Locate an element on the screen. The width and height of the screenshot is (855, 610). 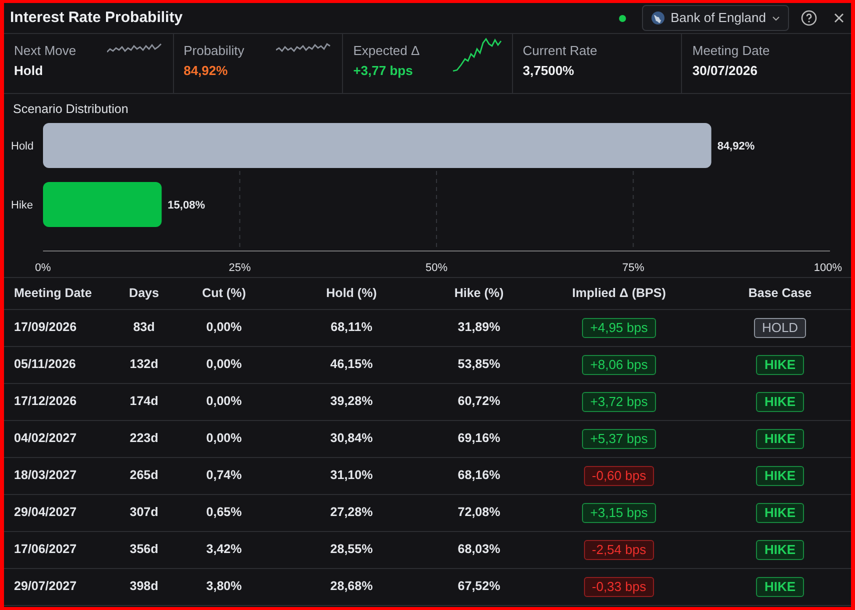
change-badge: +3,72 bps is located at coordinates (619, 402).